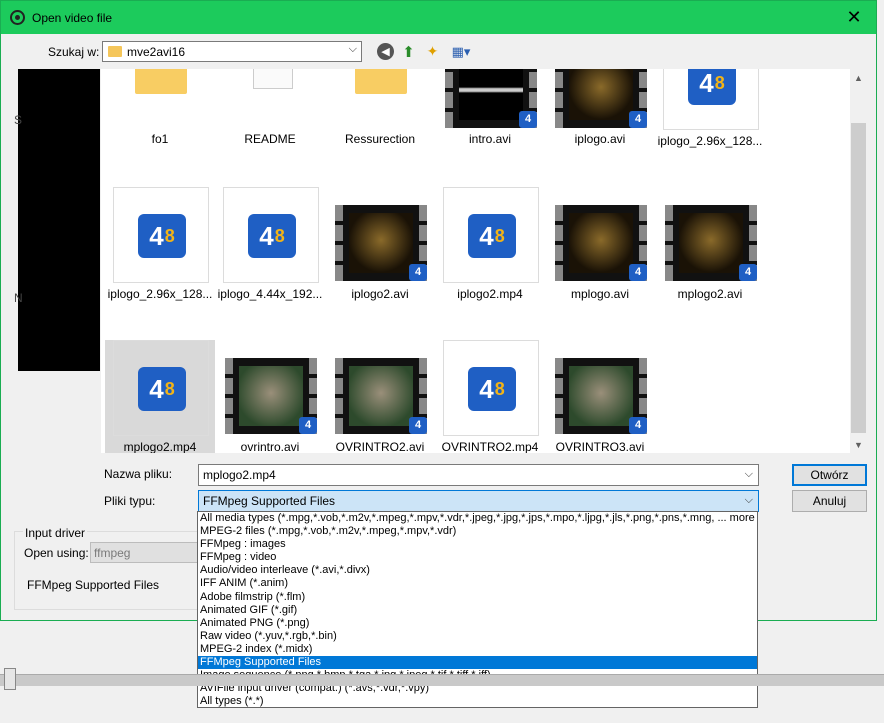 This screenshot has height=723, width=884. Describe the element at coordinates (854, 17) in the screenshot. I see `close-button: ✕` at that location.